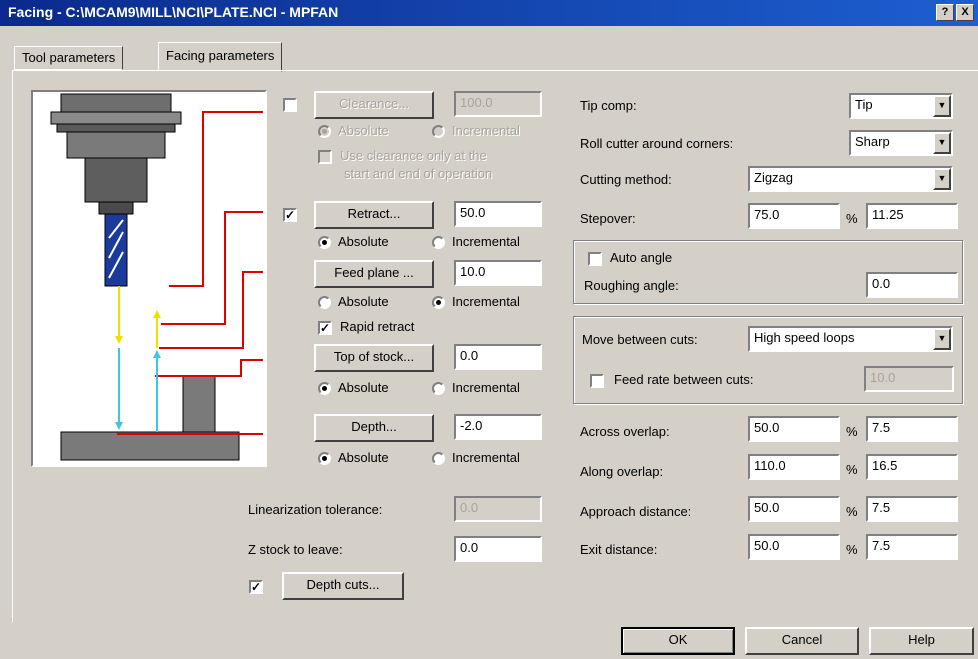 This screenshot has width=978, height=659. What do you see at coordinates (438, 388) in the screenshot?
I see `top-of-stock-incremental-radio` at bounding box center [438, 388].